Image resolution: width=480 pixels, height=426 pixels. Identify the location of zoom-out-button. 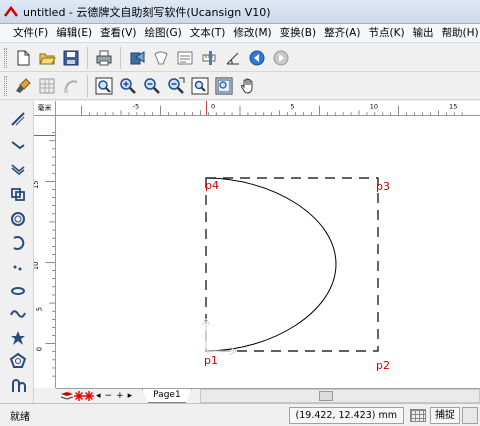
(152, 86).